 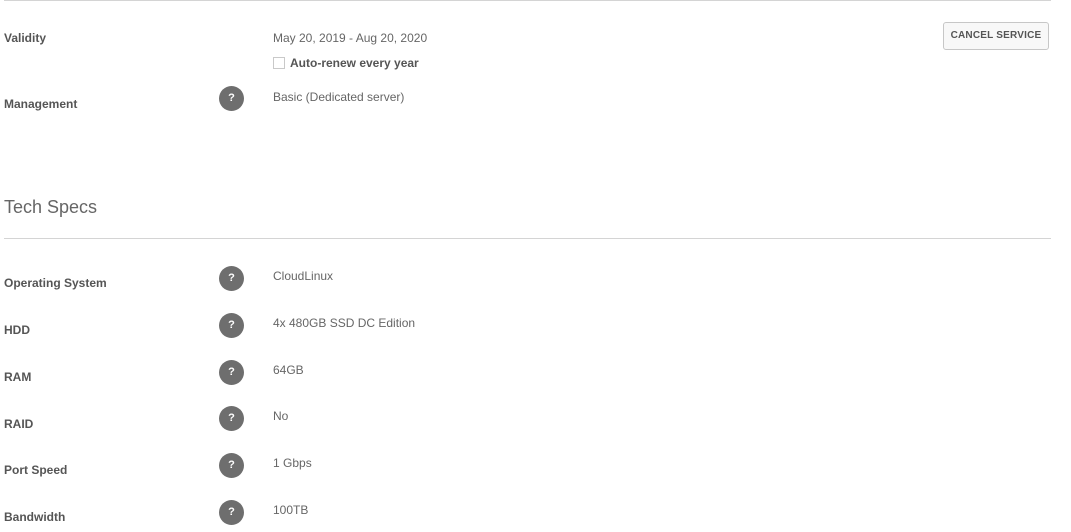 I want to click on spec-value-operating-system: CloudLinux, so click(x=303, y=276).